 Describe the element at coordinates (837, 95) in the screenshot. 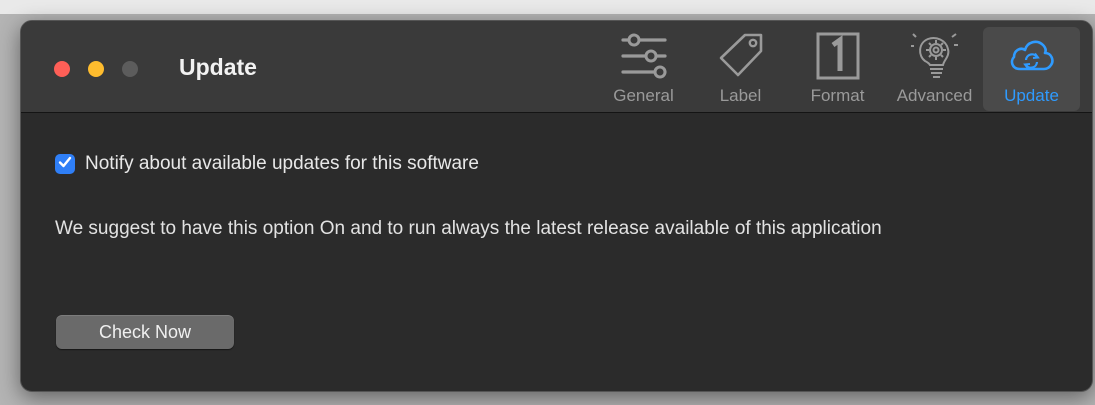

I see `tab-format-label: Format` at that location.